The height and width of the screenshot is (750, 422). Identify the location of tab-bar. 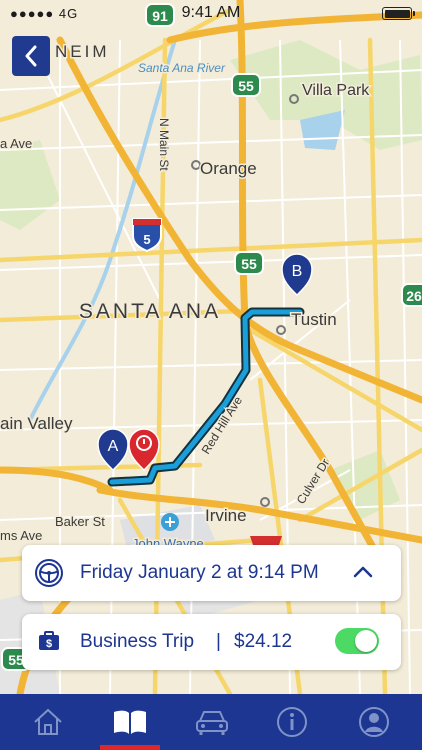
(211, 722).